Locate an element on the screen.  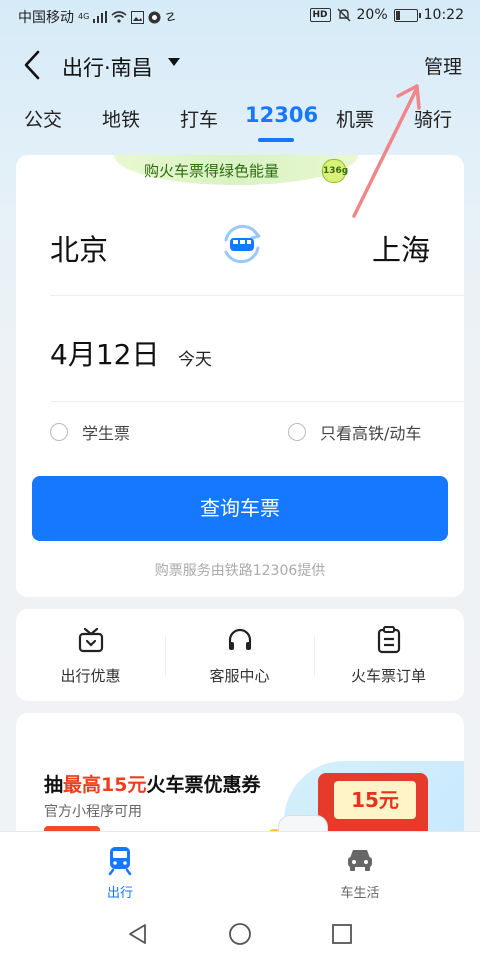
nav-item-car-life: 车生活 is located at coordinates (360, 872).